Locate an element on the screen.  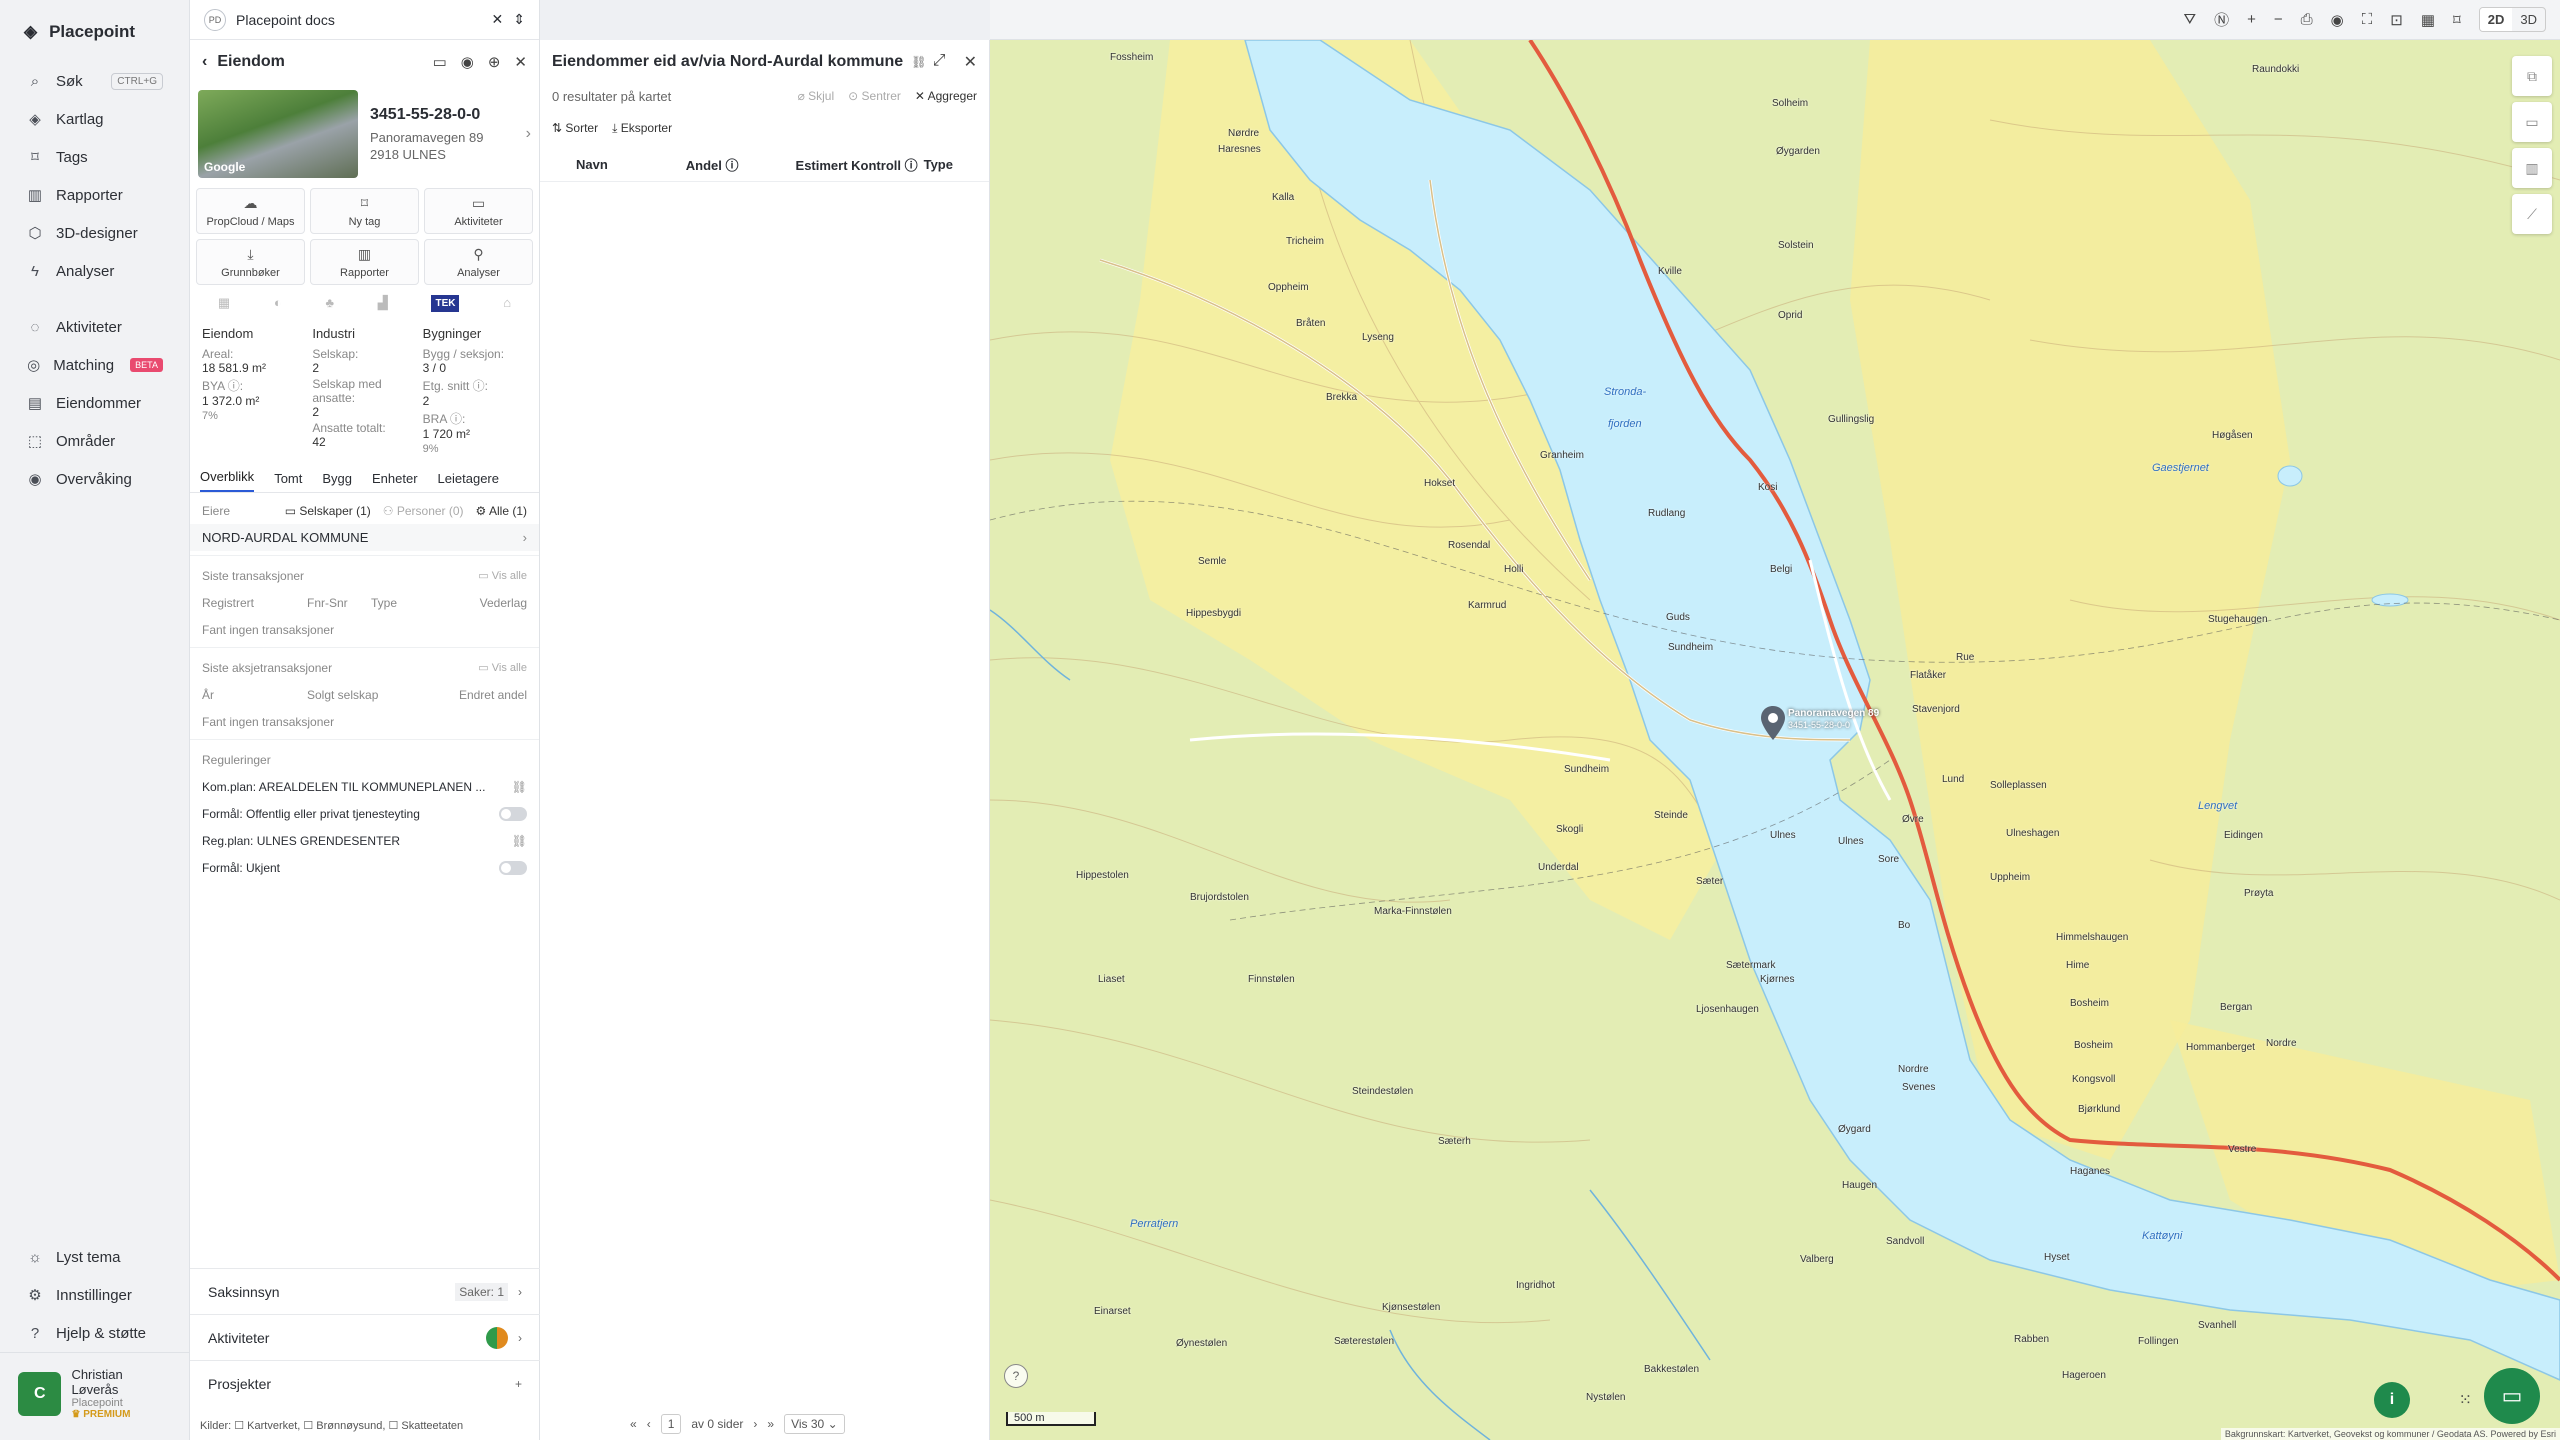
grid-icon: ▦ is located at coordinates (2428, 20).